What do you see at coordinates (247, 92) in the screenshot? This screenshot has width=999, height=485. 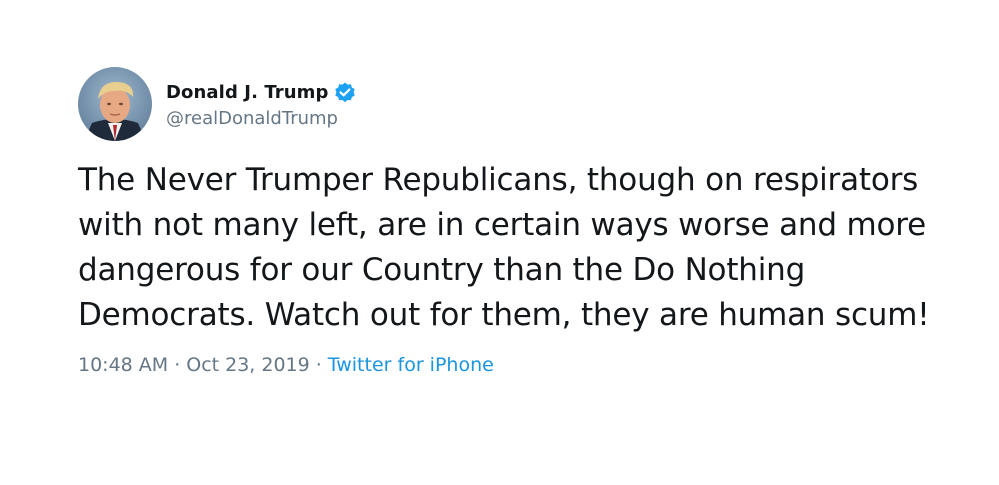 I see `author-display-name: Donald J. Trump` at bounding box center [247, 92].